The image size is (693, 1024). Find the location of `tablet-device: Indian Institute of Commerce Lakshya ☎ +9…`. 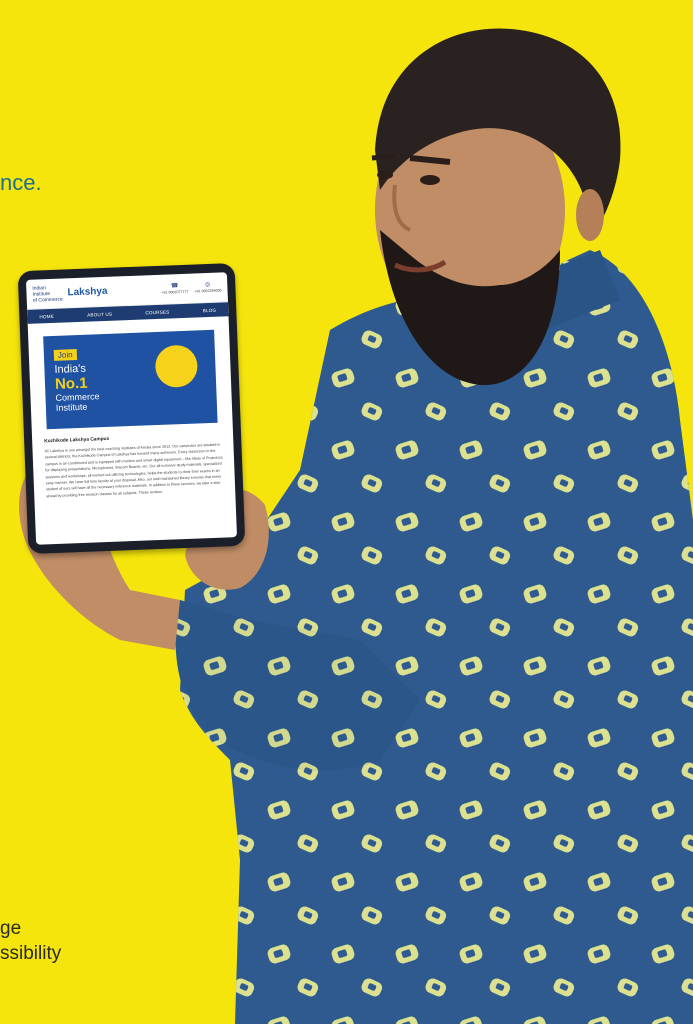

tablet-device: Indian Institute of Commerce Lakshya ☎ +9… is located at coordinates (131, 408).